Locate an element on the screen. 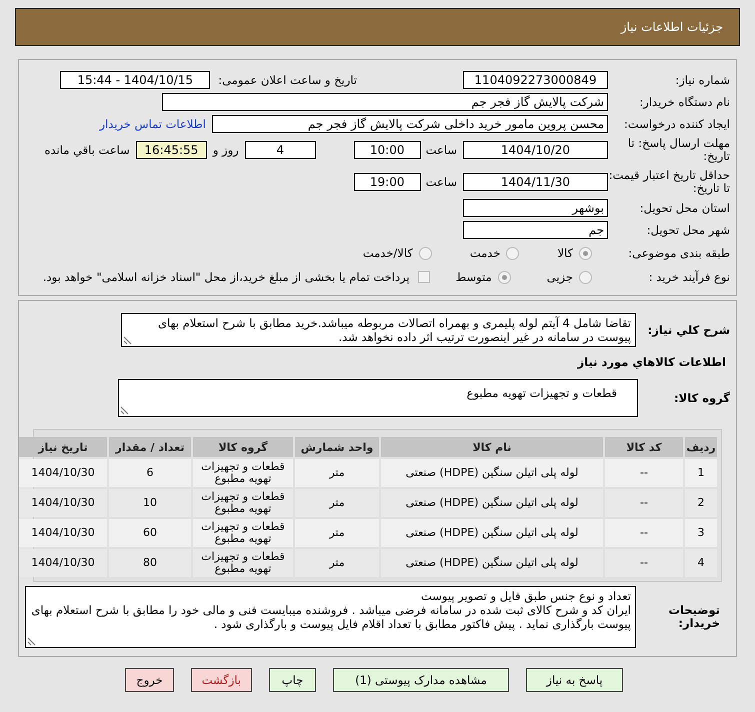 This screenshot has width=755, height=712. text-field: بوشهر is located at coordinates (535, 208).